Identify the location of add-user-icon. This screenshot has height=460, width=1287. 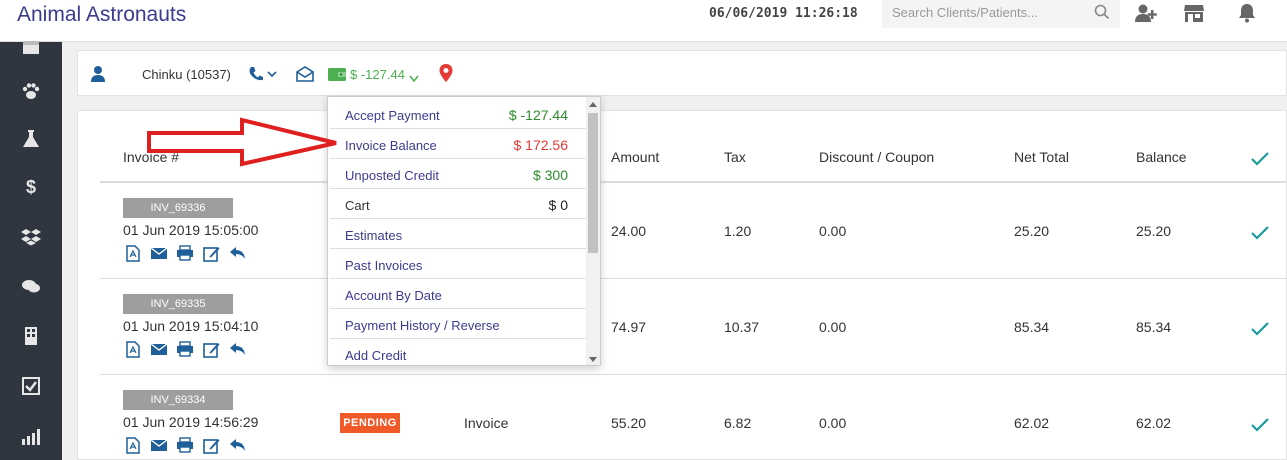
(1146, 13).